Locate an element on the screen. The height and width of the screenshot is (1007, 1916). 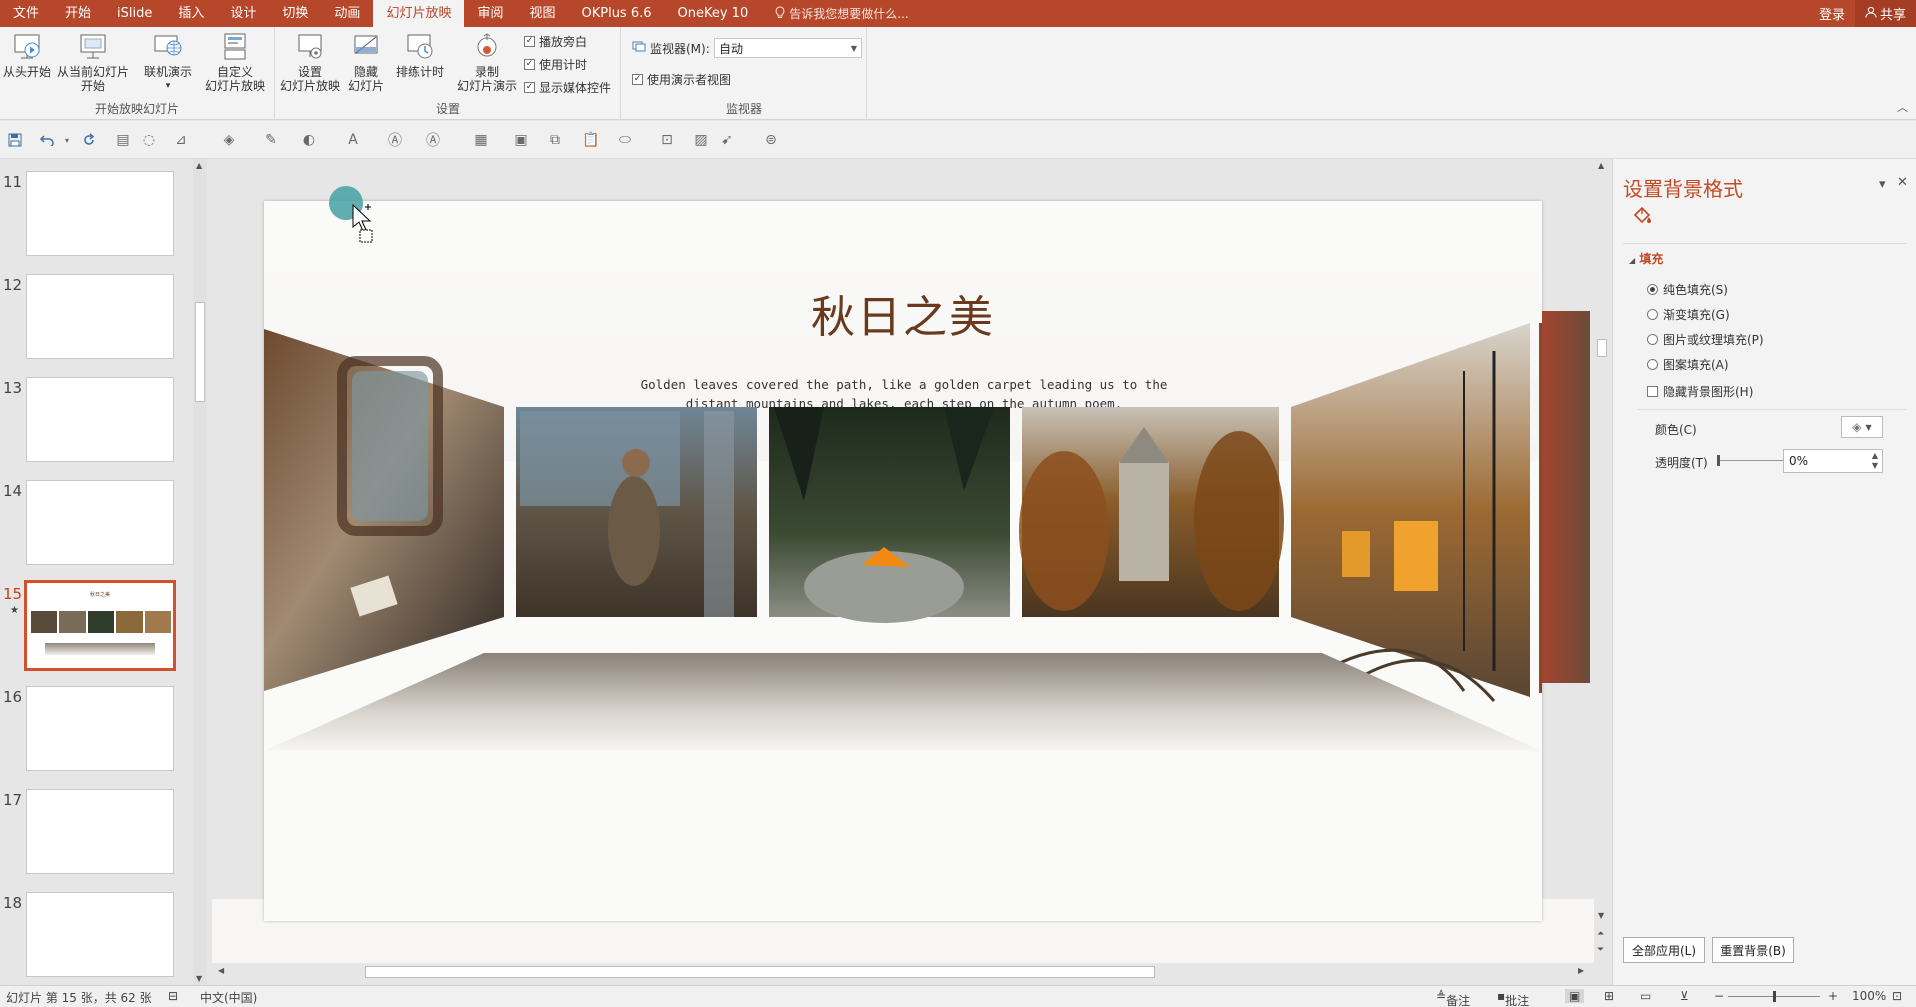
shape-effect-icon: ◐ is located at coordinates (309, 140).